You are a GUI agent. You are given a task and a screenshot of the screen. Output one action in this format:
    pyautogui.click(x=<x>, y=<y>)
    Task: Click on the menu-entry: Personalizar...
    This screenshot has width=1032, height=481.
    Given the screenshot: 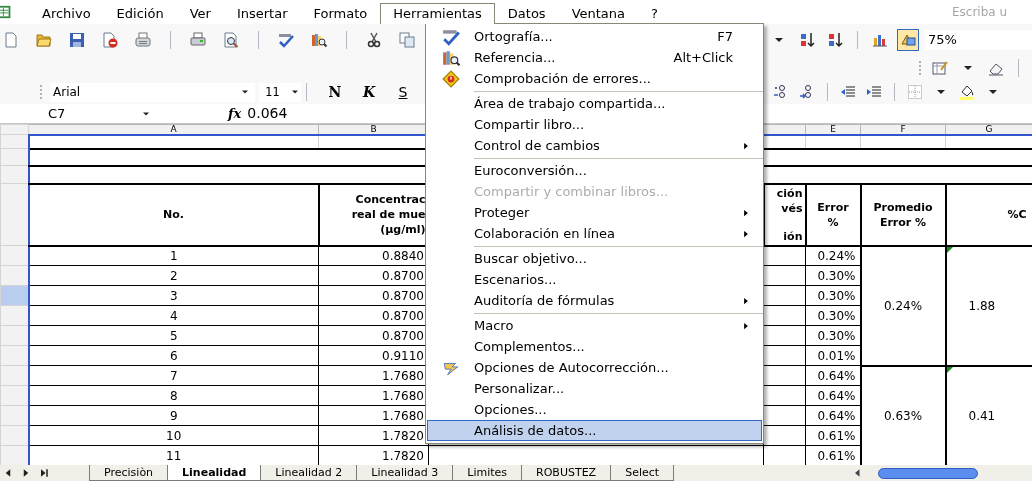 What is the action you would take?
    pyautogui.click(x=594, y=388)
    